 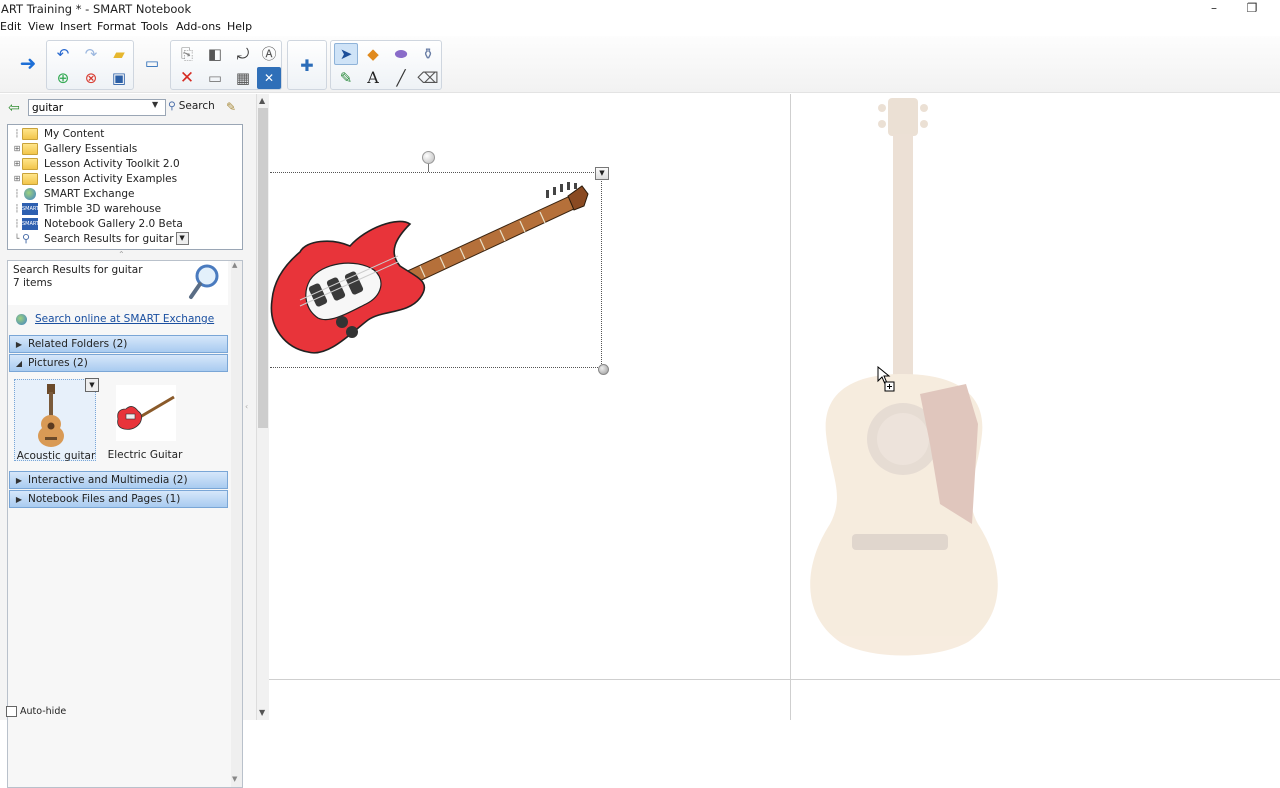 I want to click on tree-item-search-results: └ ⚲ Search Results for guitar ▼, so click(x=124, y=238).